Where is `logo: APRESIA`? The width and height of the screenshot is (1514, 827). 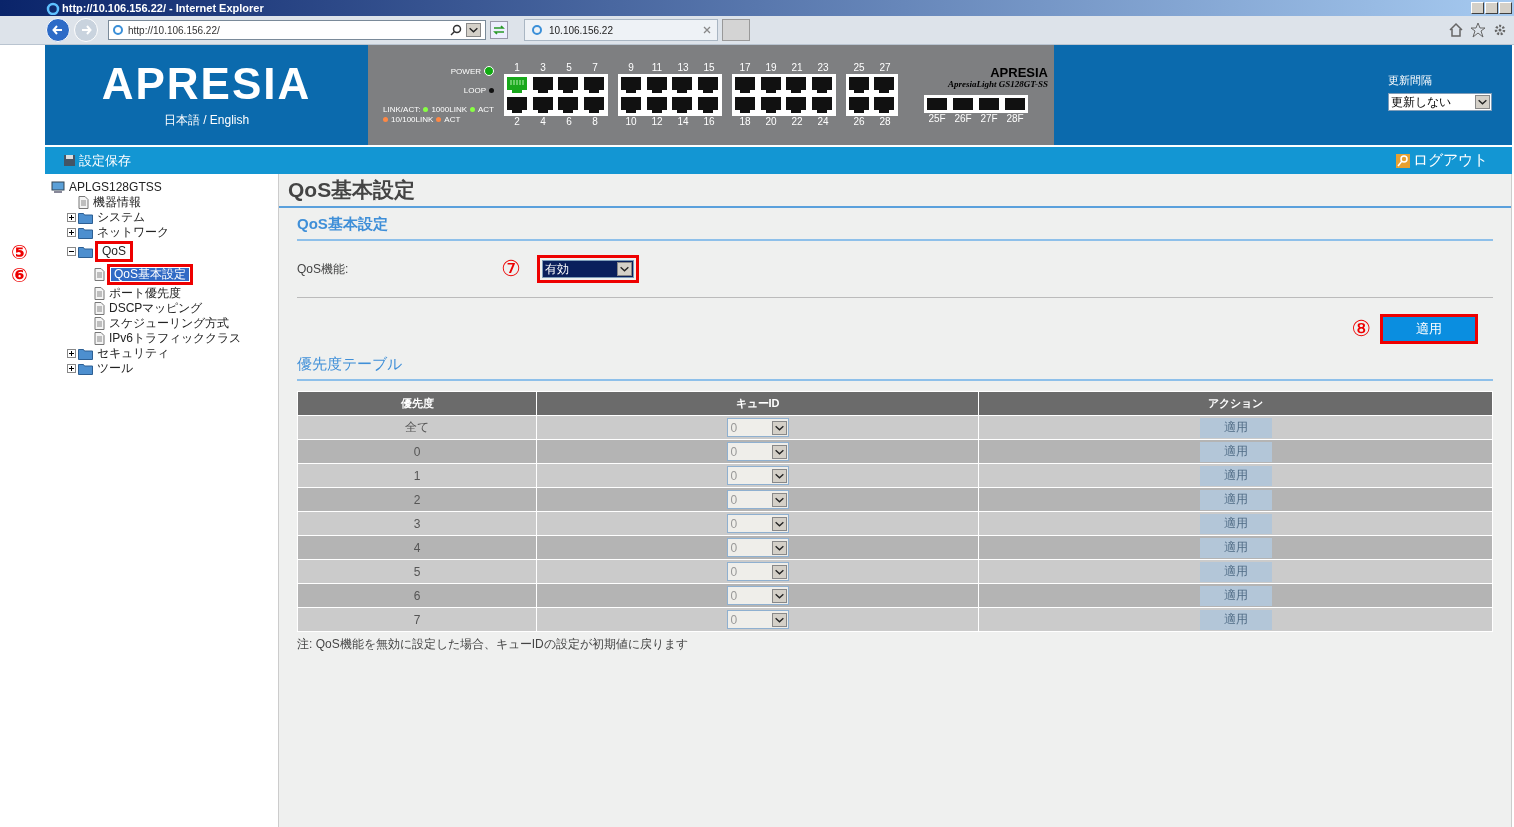
logo: APRESIA is located at coordinates (206, 83).